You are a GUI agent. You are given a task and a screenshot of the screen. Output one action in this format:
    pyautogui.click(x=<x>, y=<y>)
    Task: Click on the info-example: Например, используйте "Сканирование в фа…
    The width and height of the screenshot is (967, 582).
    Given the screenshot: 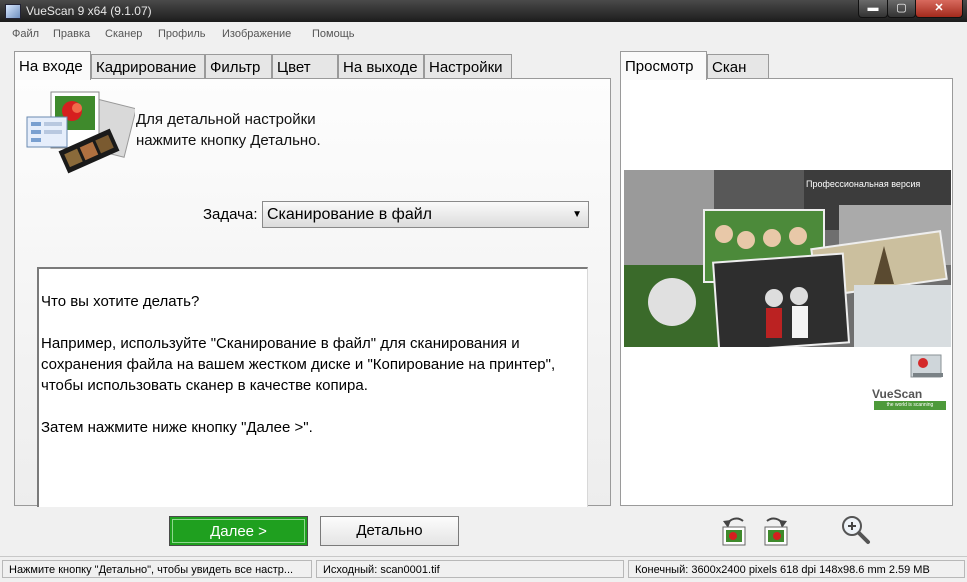 What is the action you would take?
    pyautogui.click(x=298, y=364)
    